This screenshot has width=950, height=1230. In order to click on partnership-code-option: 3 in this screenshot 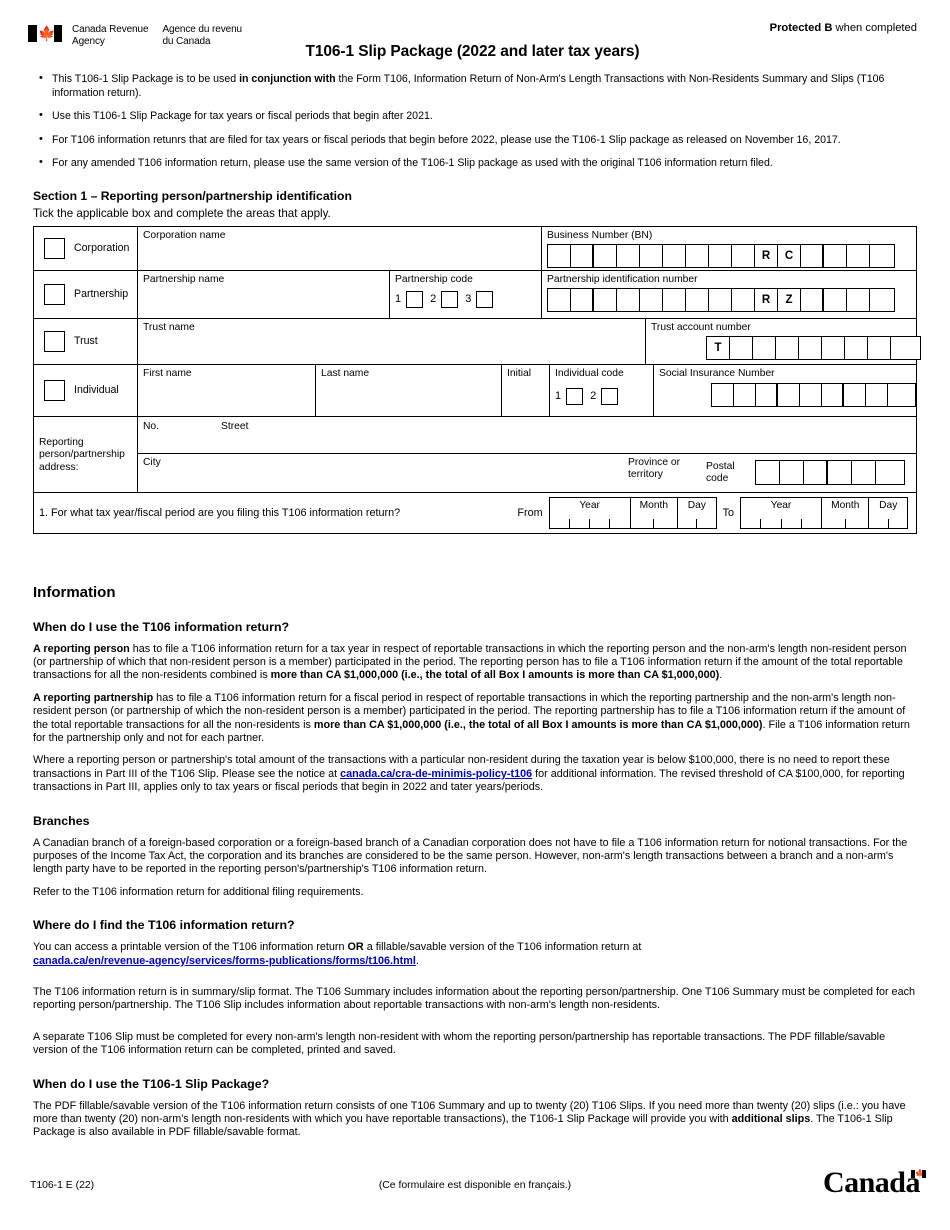, I will do `click(479, 299)`.